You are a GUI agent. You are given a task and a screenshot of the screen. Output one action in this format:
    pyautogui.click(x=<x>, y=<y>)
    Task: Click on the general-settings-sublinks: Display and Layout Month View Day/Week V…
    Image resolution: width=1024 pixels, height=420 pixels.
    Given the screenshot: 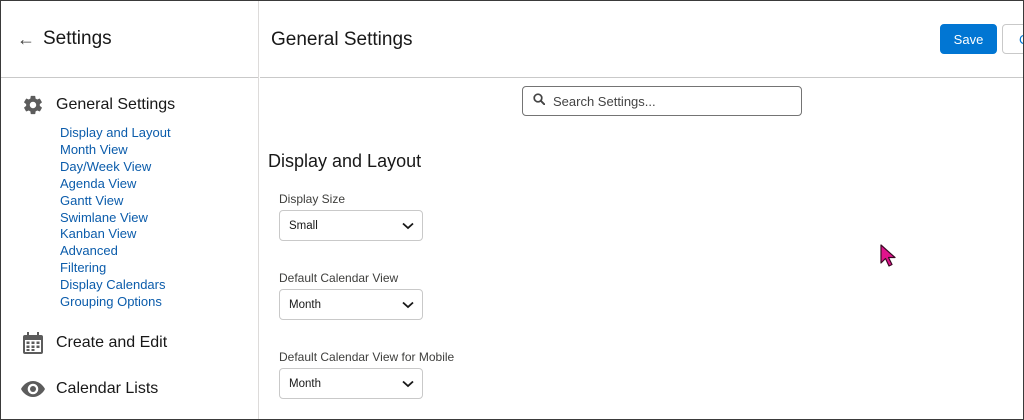 What is the action you would take?
    pyautogui.click(x=115, y=218)
    